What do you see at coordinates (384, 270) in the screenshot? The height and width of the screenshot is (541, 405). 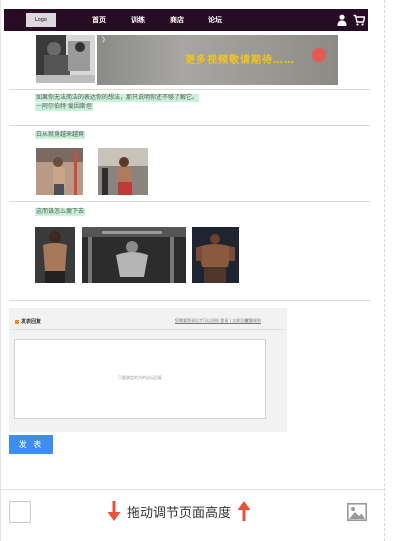 I see `right-edge` at bounding box center [384, 270].